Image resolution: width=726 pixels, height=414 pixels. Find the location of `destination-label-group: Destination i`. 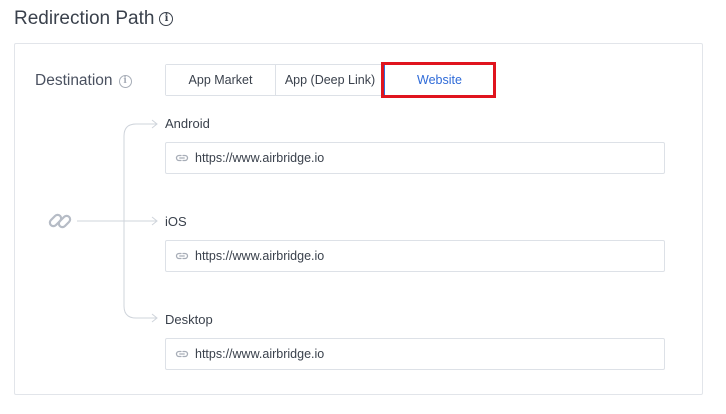

destination-label-group: Destination i is located at coordinates (83, 81).